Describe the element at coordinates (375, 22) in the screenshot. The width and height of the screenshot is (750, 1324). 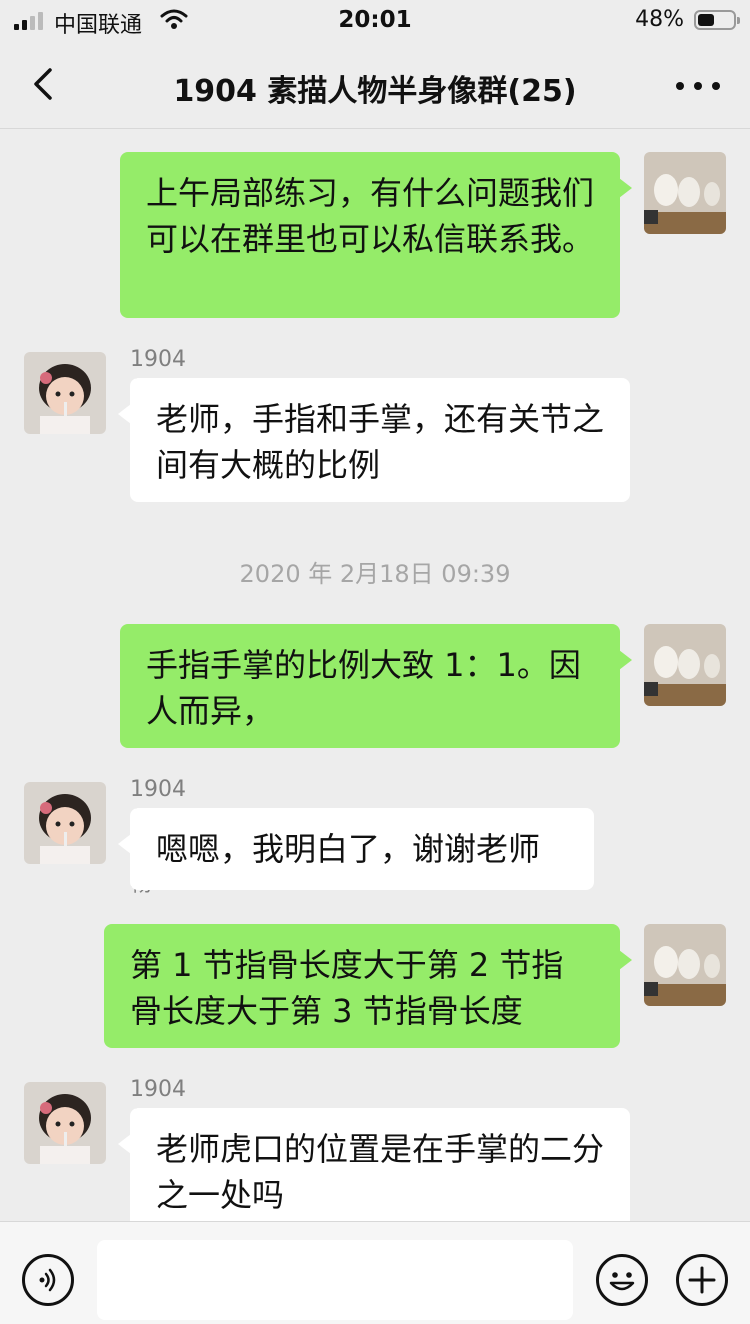
I see `status-bar: 中国联通 20:01 48%` at that location.